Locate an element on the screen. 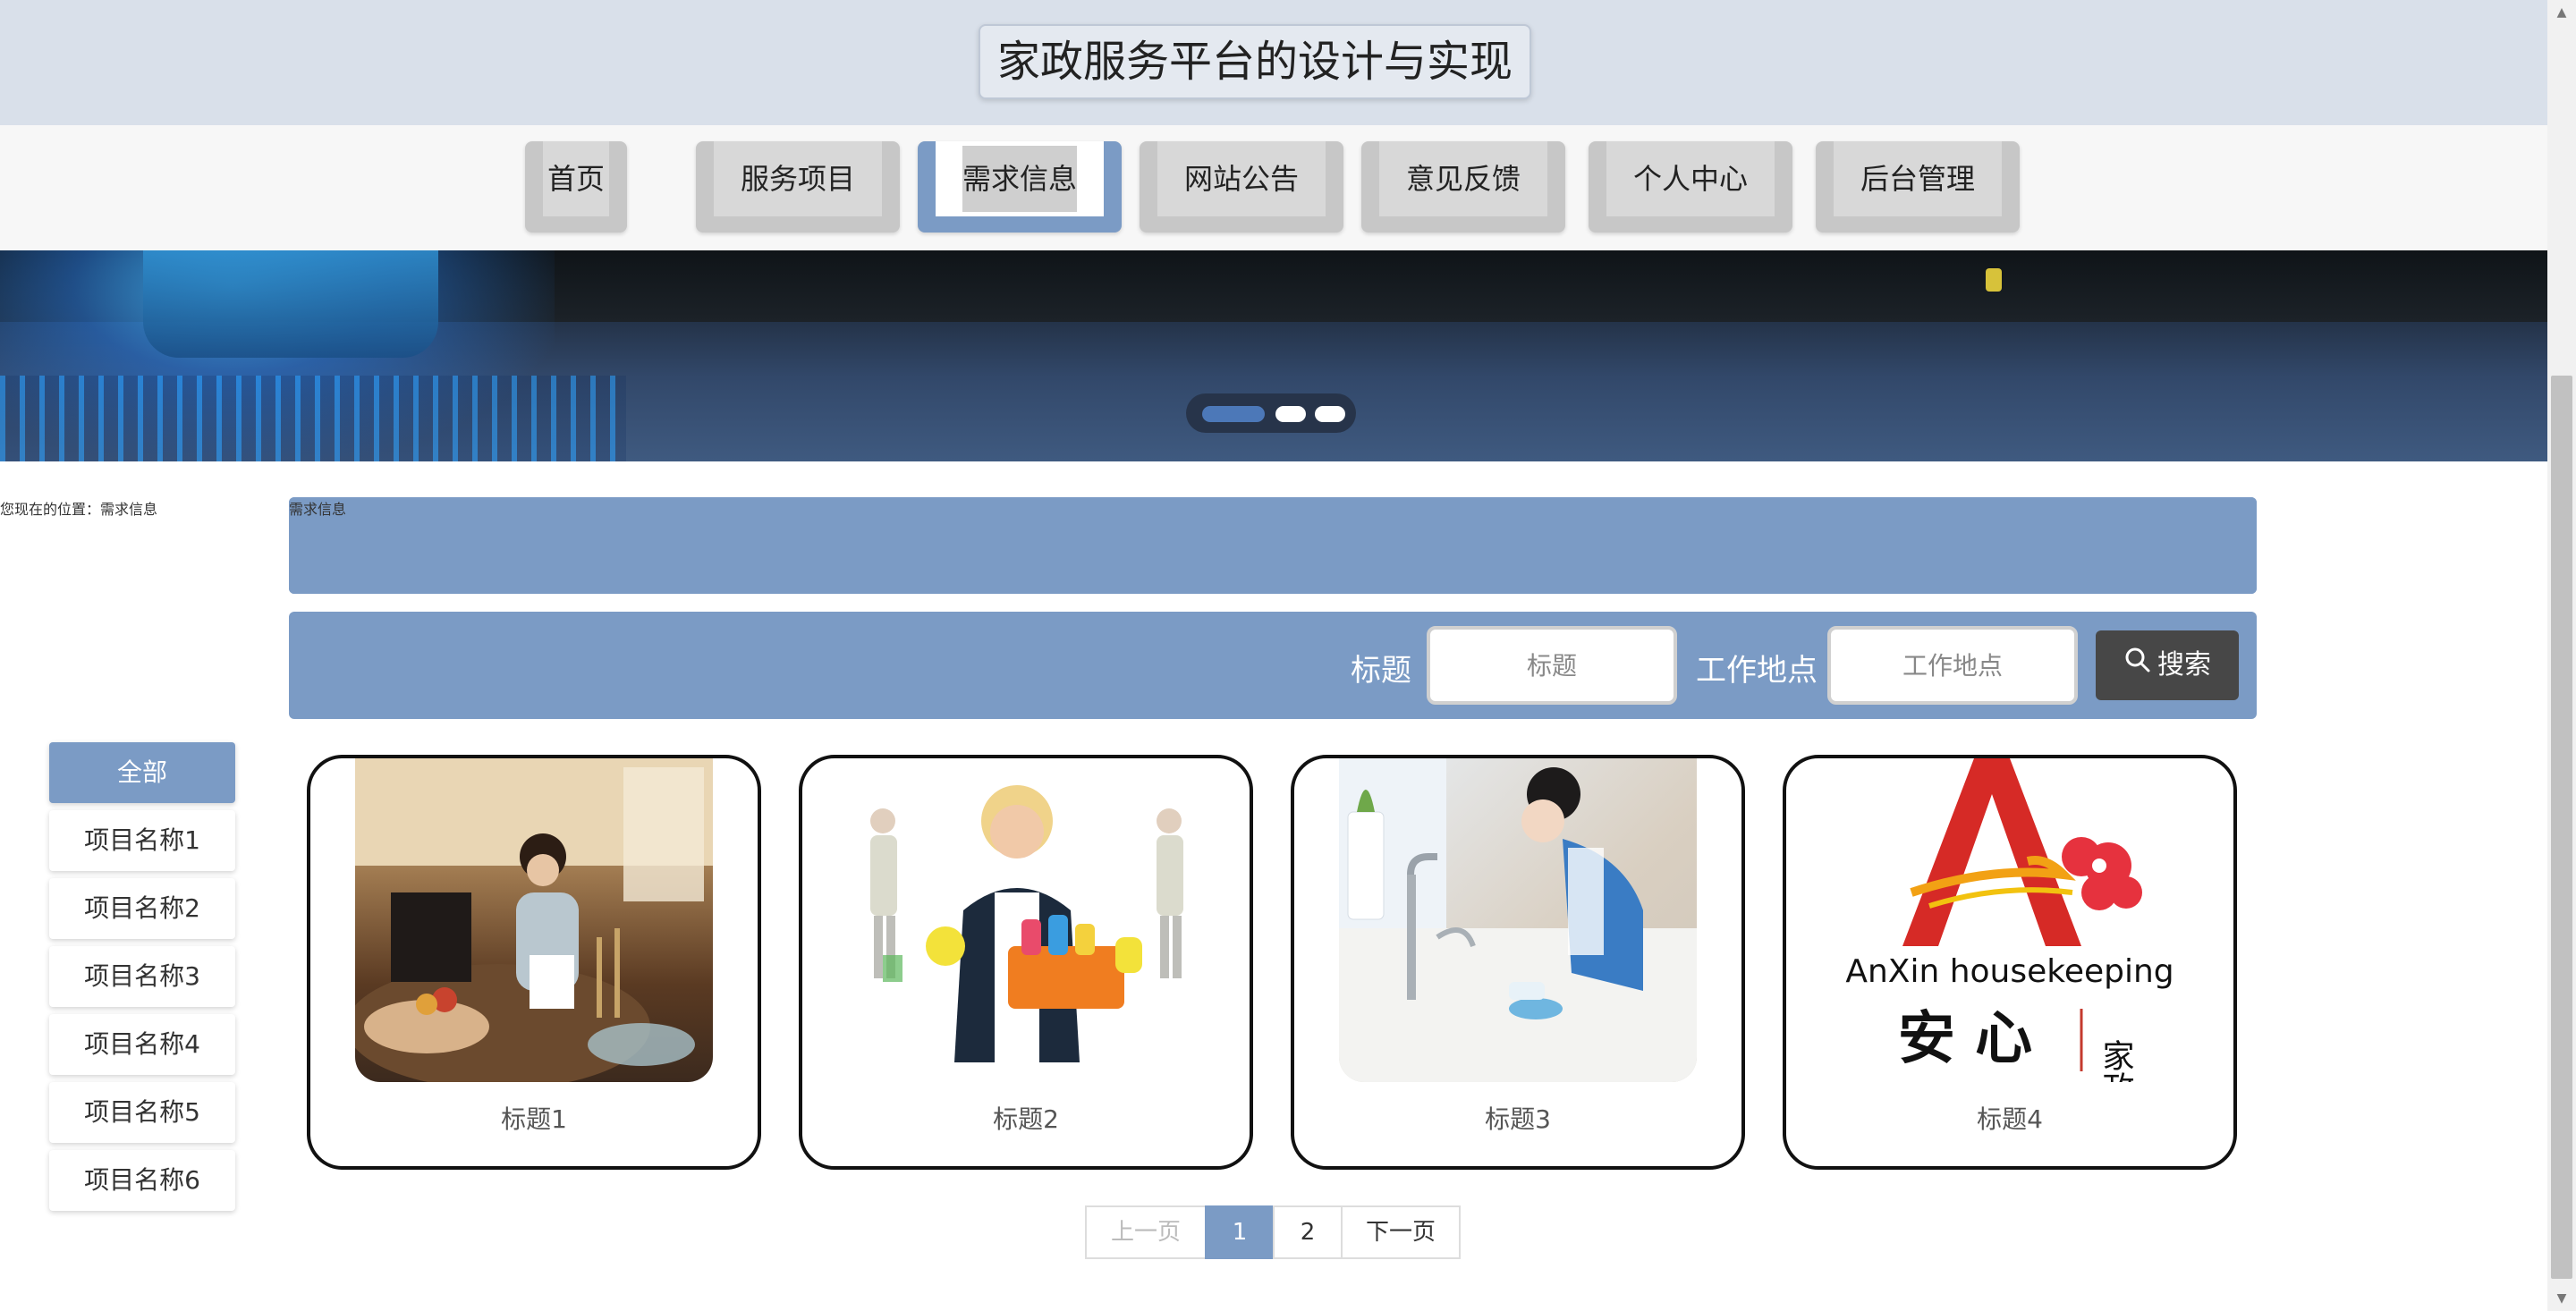  search-button: 搜索 is located at coordinates (2167, 665).